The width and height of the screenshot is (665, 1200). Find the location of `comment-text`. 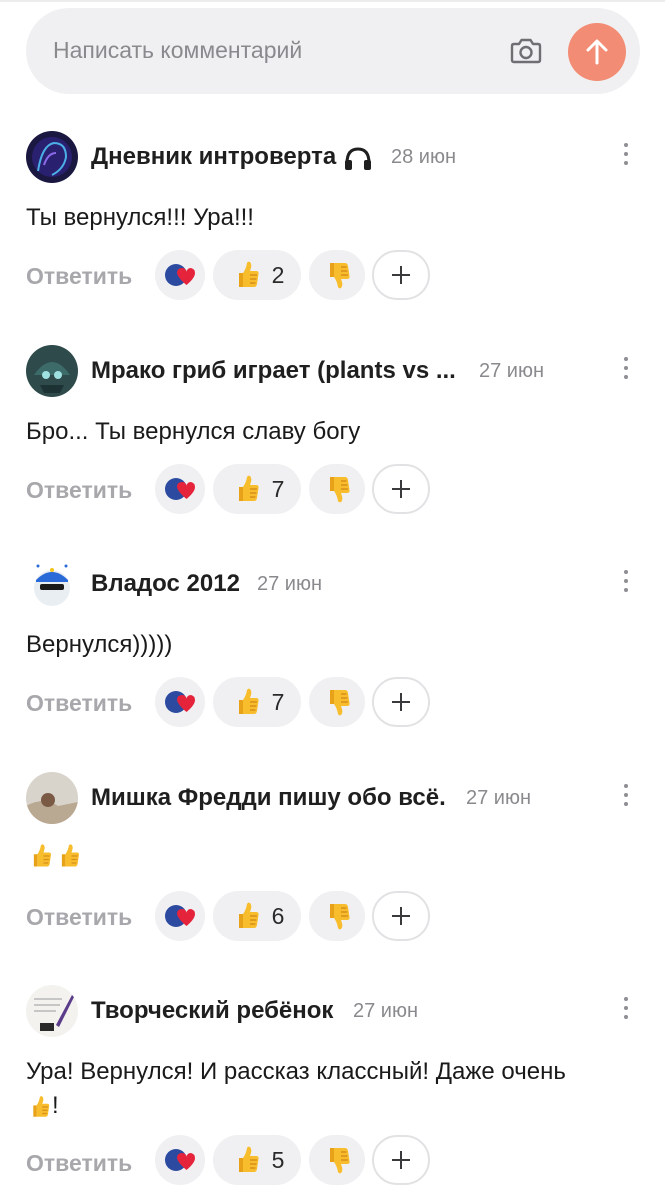

comment-text is located at coordinates (54, 855).